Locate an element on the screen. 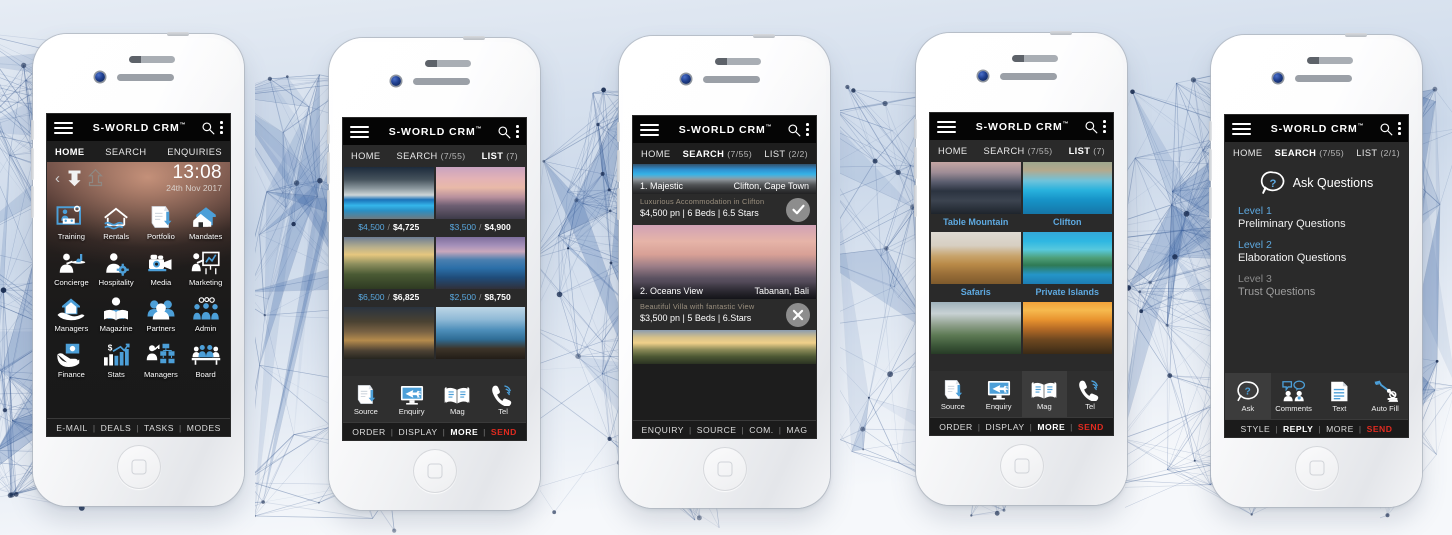  price-tile: $6,500/$6,825 is located at coordinates (389, 271).